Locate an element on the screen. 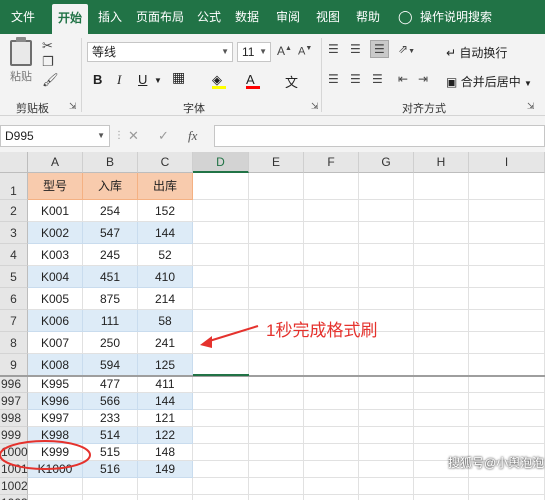 The image size is (545, 500). column-header-c: C is located at coordinates (165, 162).